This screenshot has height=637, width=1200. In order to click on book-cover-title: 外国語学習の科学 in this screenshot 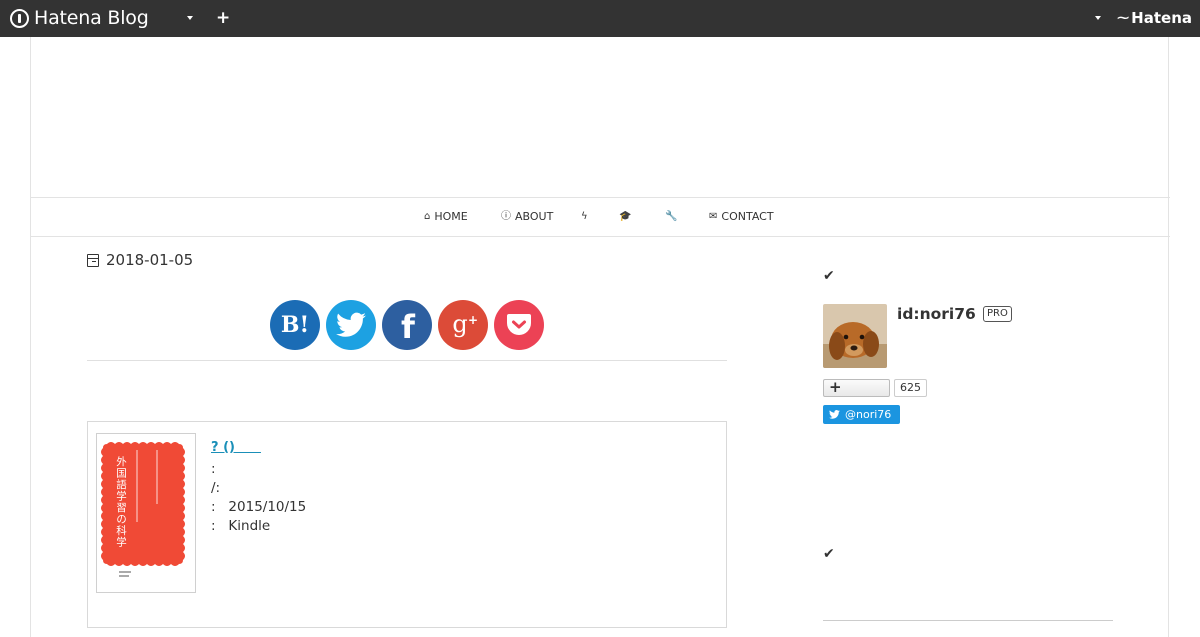, I will do `click(121, 502)`.